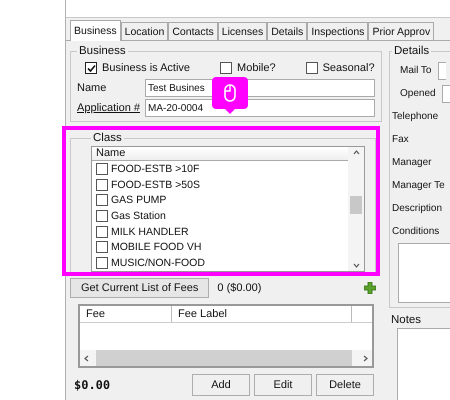 The image size is (450, 400). What do you see at coordinates (400, 139) in the screenshot?
I see `field-label: Fax` at bounding box center [400, 139].